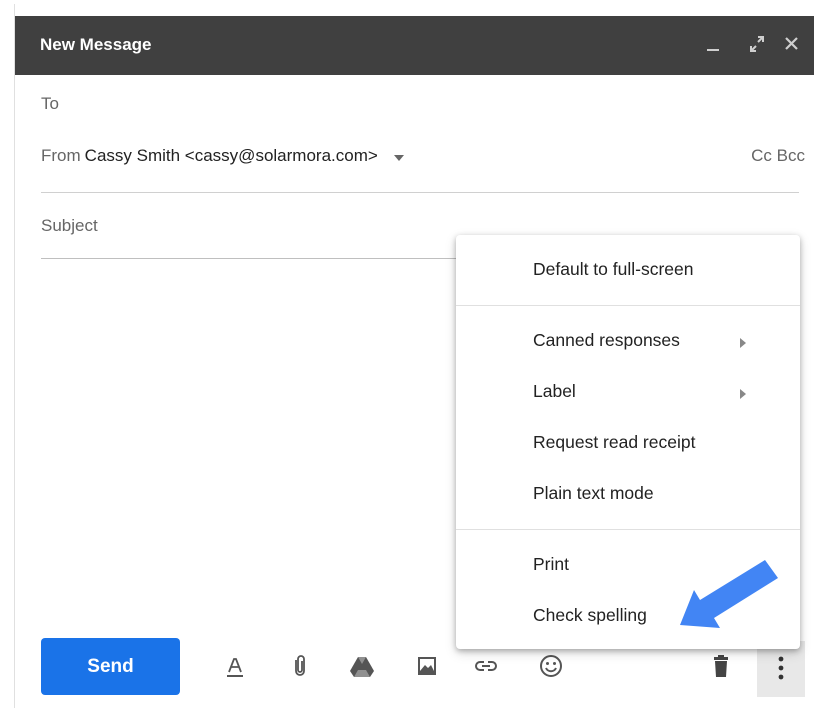 This screenshot has width=814, height=708. What do you see at coordinates (757, 44) in the screenshot?
I see `expand-icon` at bounding box center [757, 44].